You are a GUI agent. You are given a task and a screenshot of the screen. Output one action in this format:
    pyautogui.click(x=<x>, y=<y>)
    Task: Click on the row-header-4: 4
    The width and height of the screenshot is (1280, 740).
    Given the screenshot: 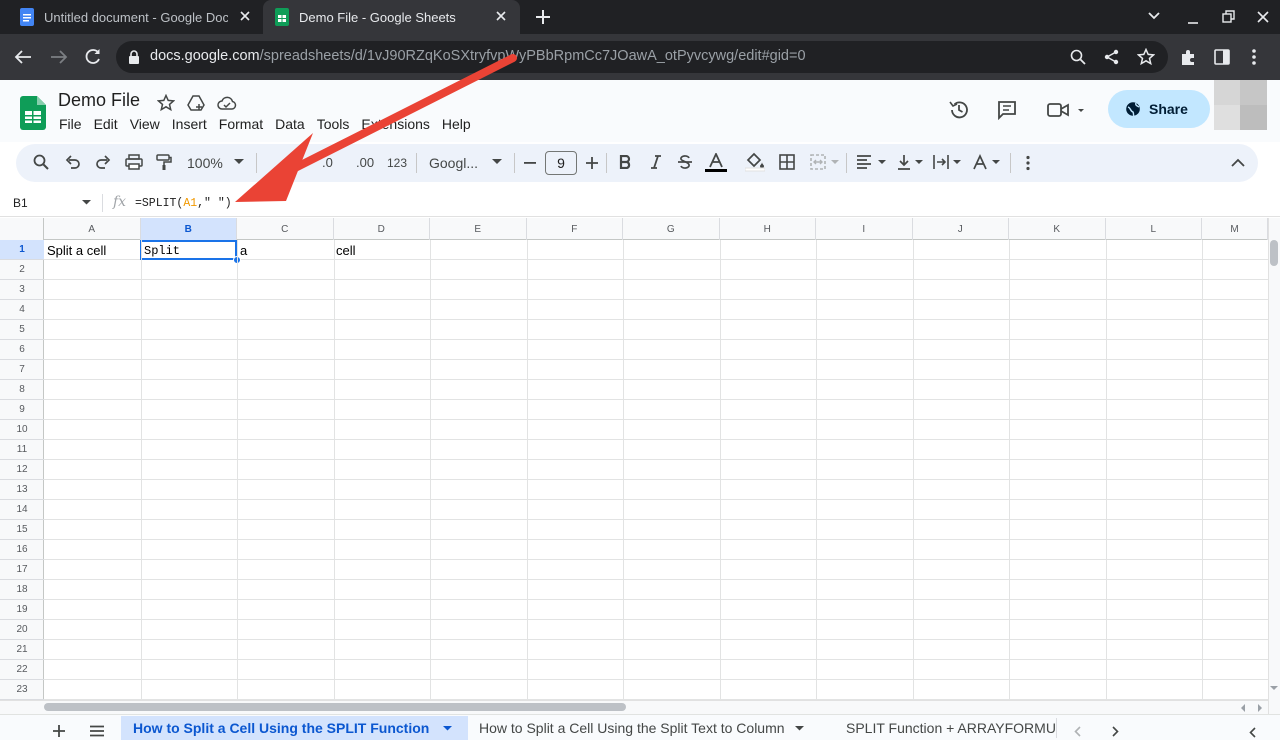 What is the action you would take?
    pyautogui.click(x=22, y=310)
    